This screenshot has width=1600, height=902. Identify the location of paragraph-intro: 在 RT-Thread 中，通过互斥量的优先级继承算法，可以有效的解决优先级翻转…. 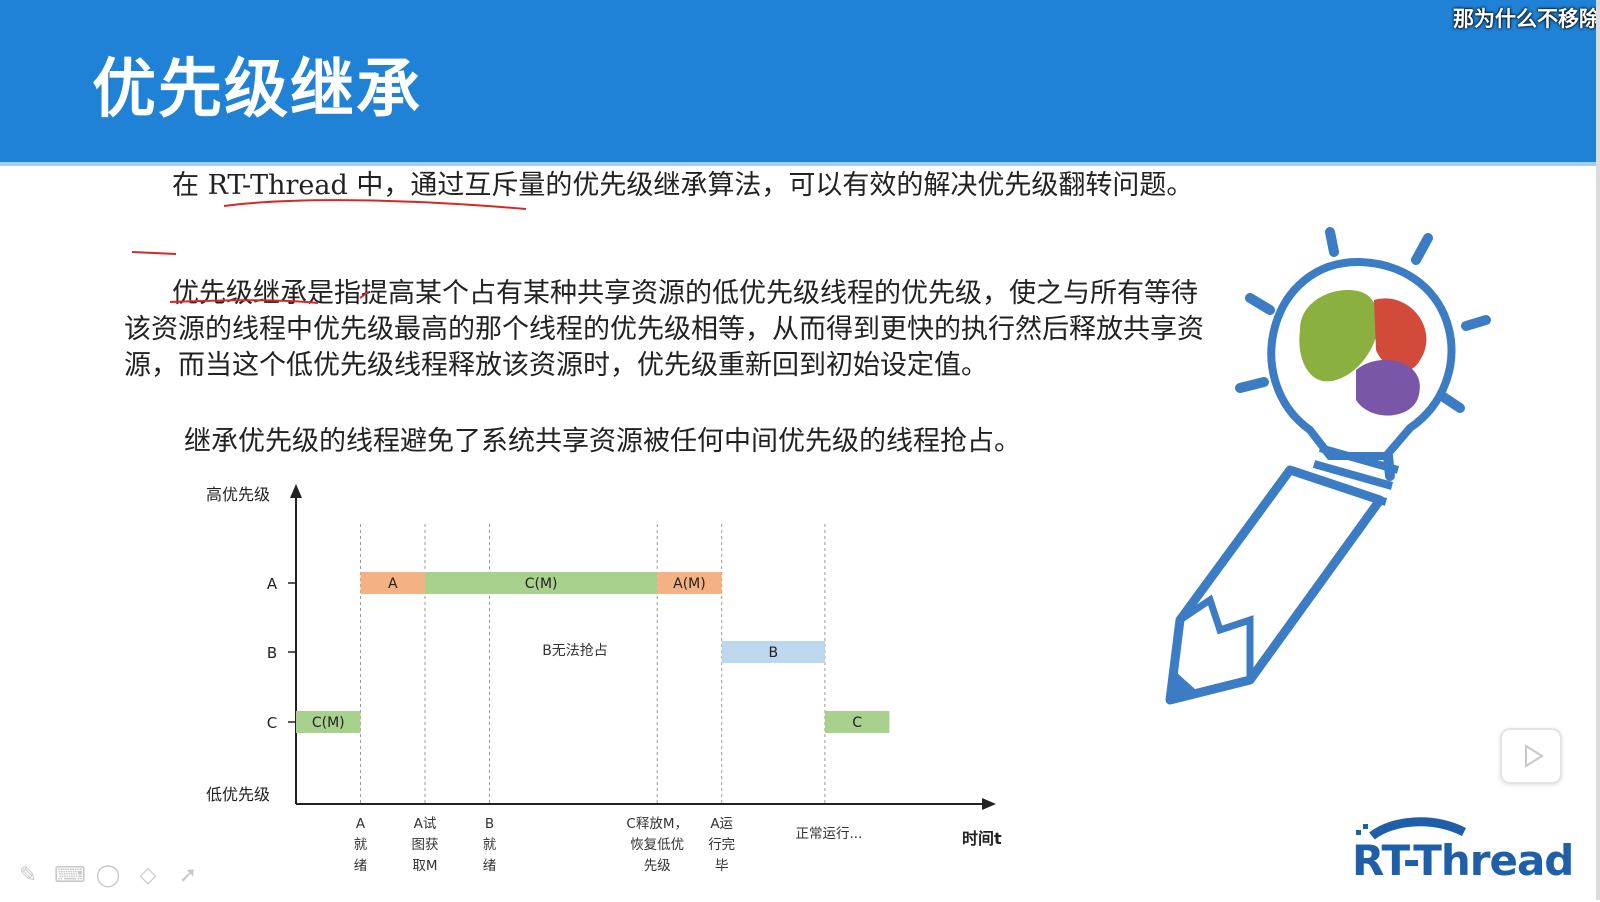
(683, 185).